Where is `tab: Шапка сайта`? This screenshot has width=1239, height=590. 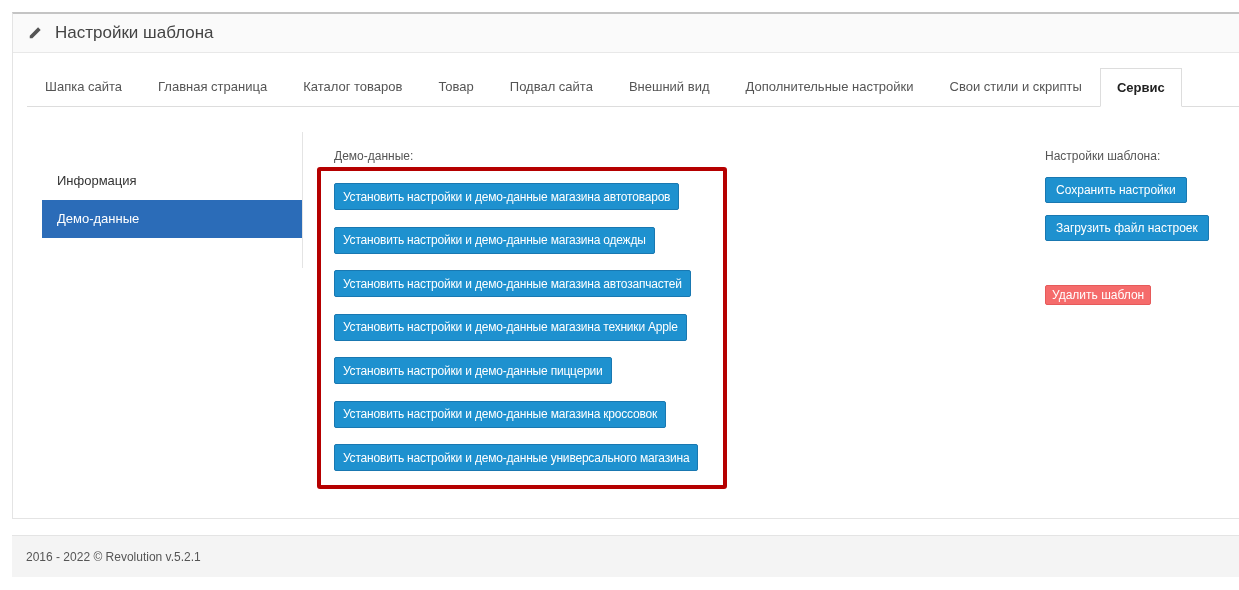 tab: Шапка сайта is located at coordinates (84, 87).